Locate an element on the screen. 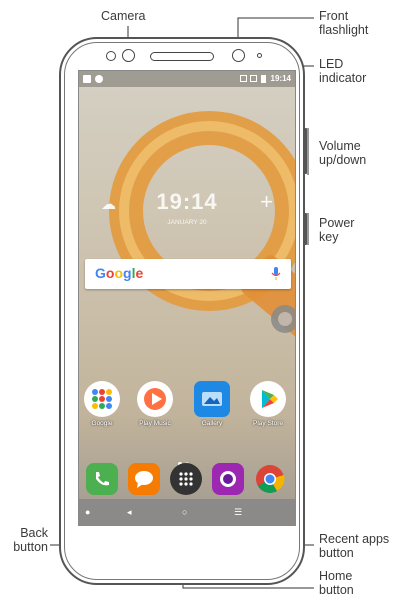 This screenshot has height=598, width=399. recent-apps-button-icon: ☰ is located at coordinates (238, 512).